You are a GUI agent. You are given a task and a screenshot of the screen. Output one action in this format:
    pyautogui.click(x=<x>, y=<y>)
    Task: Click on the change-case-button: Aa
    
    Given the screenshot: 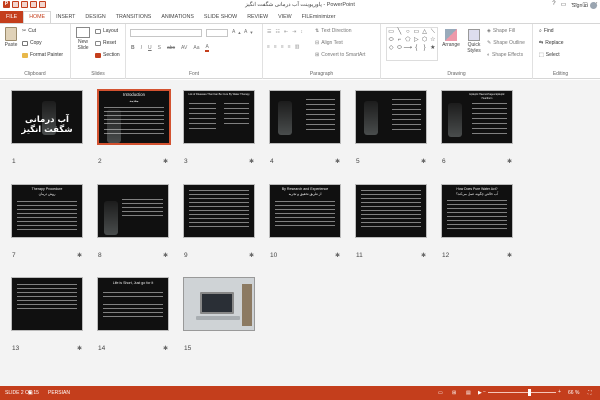 What is the action you would take?
    pyautogui.click(x=196, y=48)
    